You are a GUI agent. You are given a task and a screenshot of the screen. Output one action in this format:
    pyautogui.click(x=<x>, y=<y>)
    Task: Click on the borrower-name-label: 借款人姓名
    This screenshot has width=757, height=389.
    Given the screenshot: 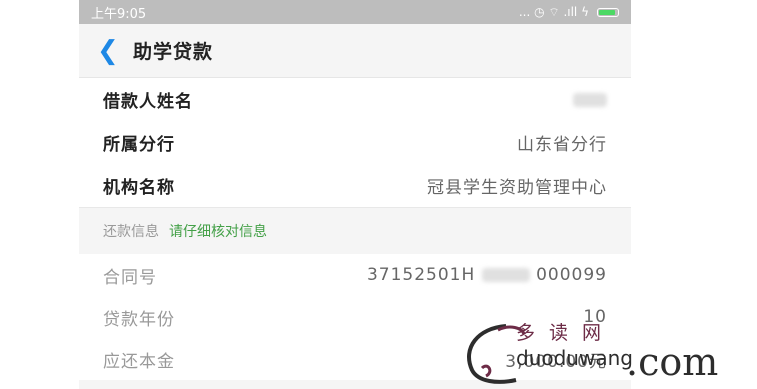 What is the action you would take?
    pyautogui.click(x=148, y=102)
    